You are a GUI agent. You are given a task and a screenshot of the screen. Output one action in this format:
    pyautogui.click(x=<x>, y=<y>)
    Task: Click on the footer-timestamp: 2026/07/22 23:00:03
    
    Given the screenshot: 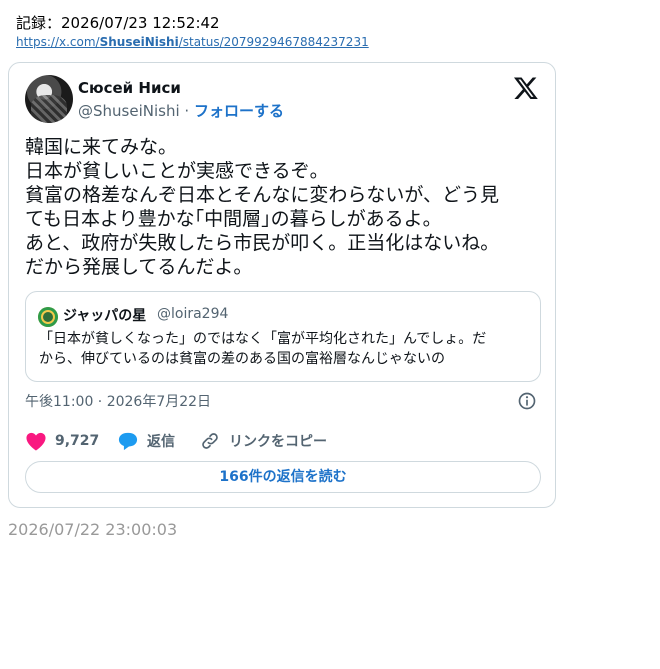 What is the action you would take?
    pyautogui.click(x=93, y=529)
    